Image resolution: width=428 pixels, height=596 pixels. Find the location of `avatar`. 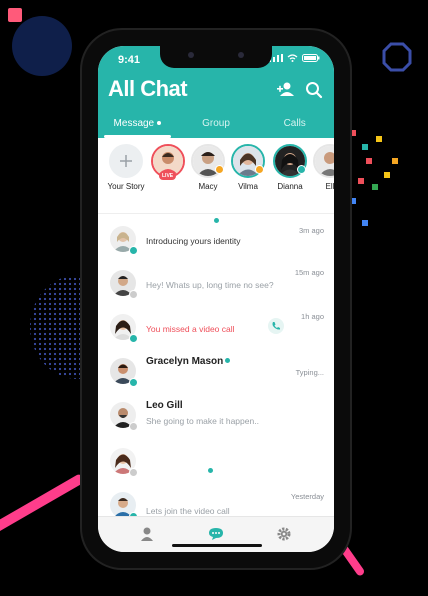

avatar is located at coordinates (324, 161).